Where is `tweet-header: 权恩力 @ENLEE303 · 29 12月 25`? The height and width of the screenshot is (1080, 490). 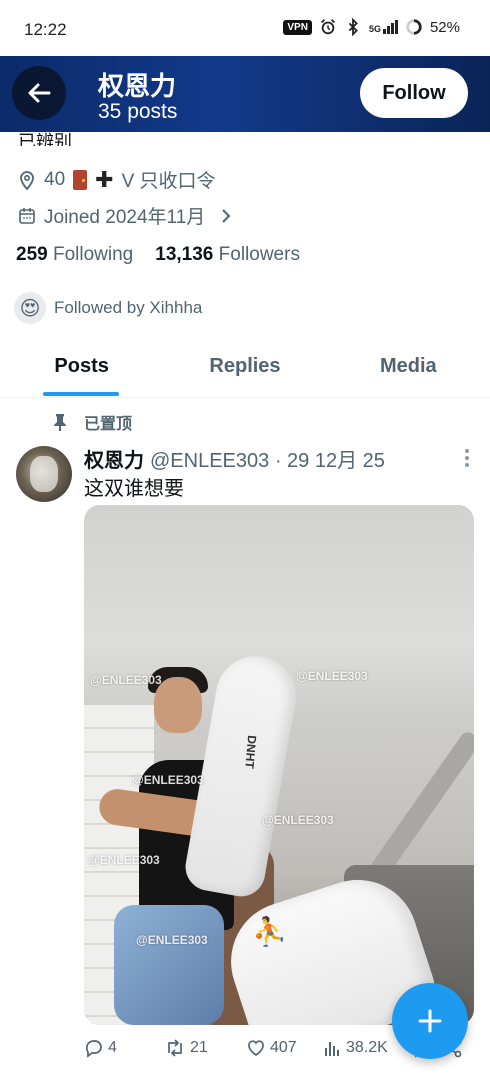 tweet-header: 权恩力 @ENLEE303 · 29 12月 25 is located at coordinates (234, 458).